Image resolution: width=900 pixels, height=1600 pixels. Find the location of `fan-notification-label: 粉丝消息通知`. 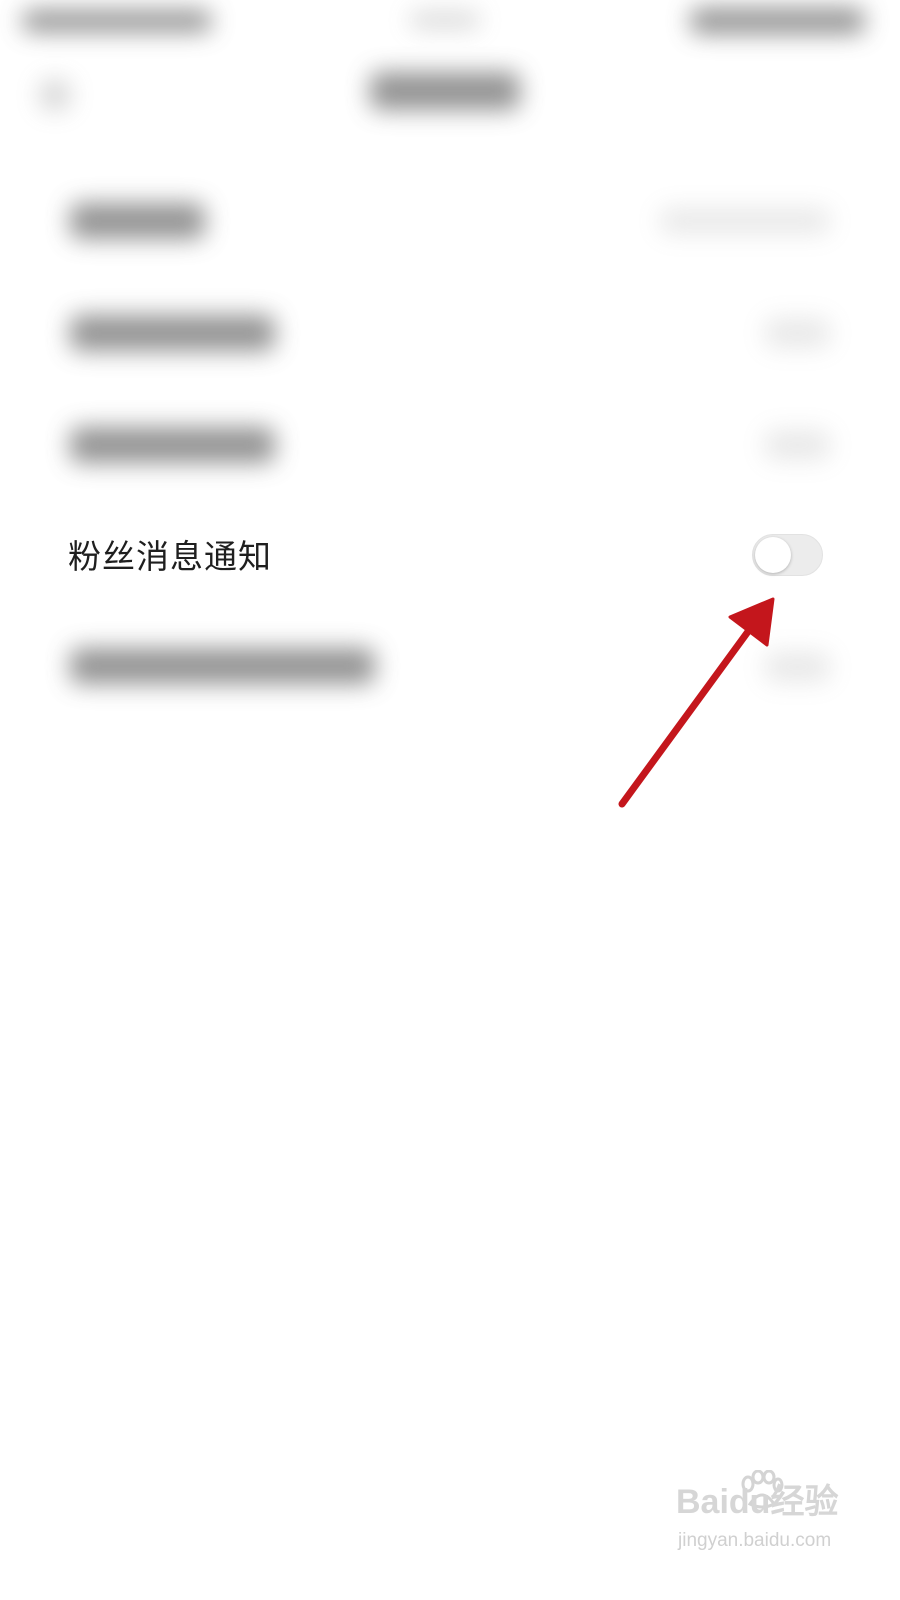

fan-notification-label: 粉丝消息通知 is located at coordinates (170, 556).